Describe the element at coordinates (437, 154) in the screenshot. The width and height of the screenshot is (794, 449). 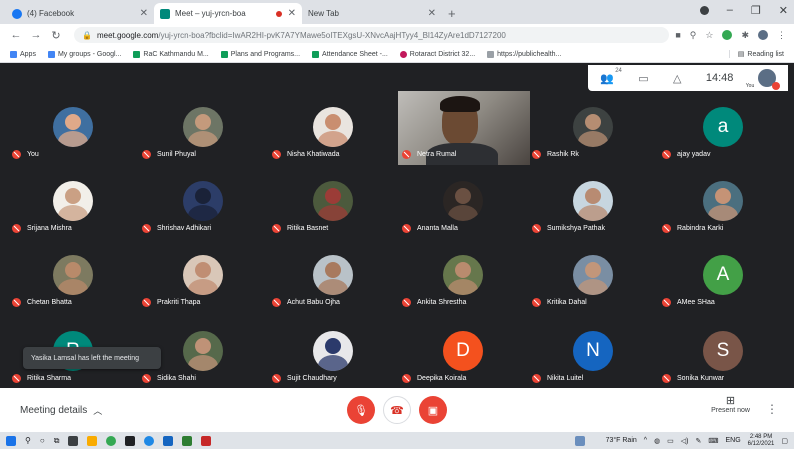
I see `participant-name-label: Netra Rumal` at that location.